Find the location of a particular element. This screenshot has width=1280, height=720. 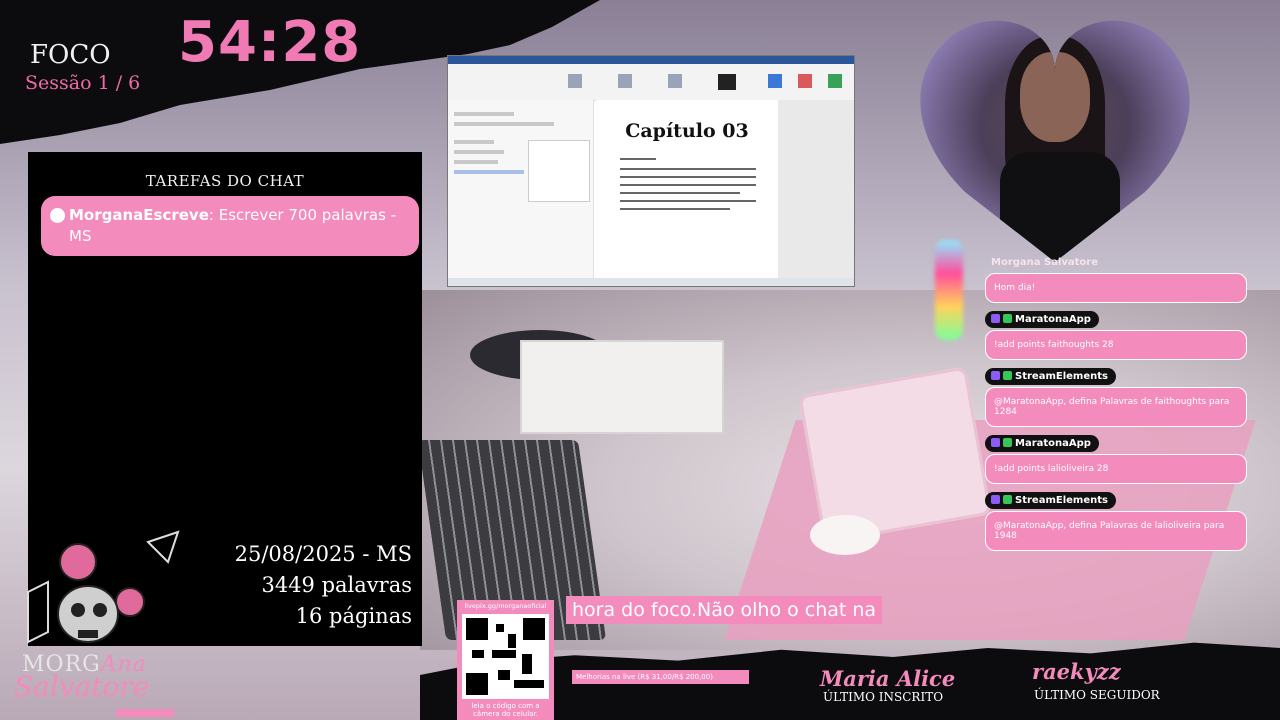

shared-screen-document: Capítulo 03 is located at coordinates (651, 171).